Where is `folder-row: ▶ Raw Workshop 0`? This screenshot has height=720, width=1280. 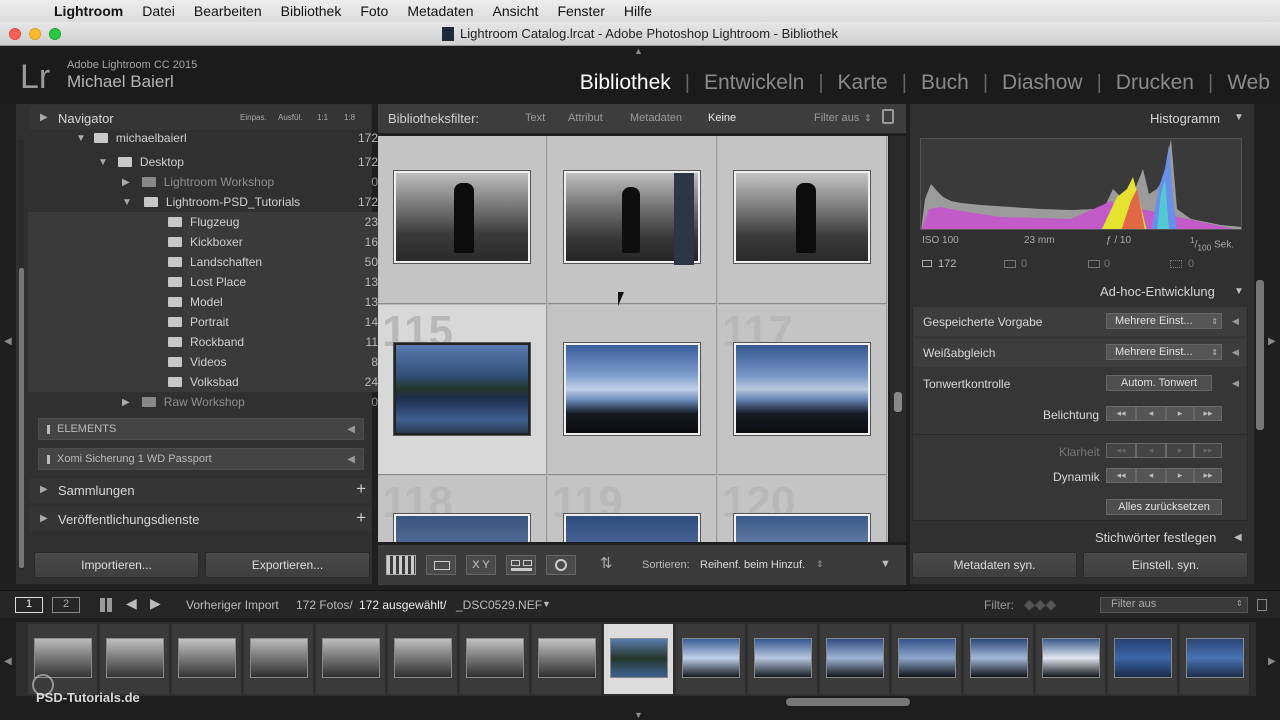
folder-row: ▶ Raw Workshop 0 is located at coordinates (203, 402).